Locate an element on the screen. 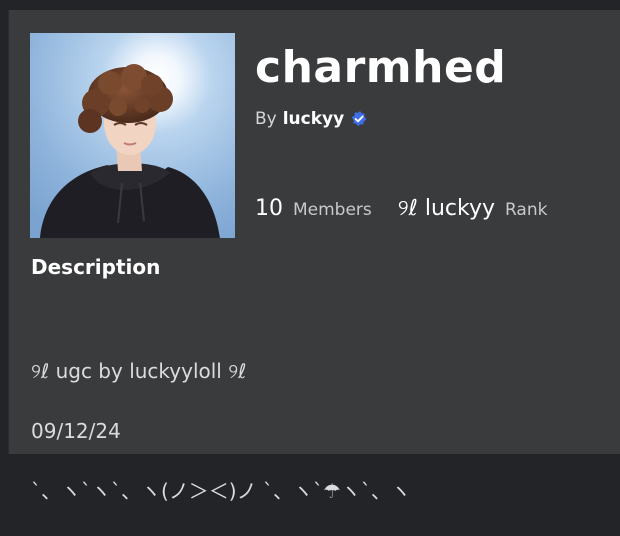 The height and width of the screenshot is (536, 620). rank-label: Rank is located at coordinates (526, 210).